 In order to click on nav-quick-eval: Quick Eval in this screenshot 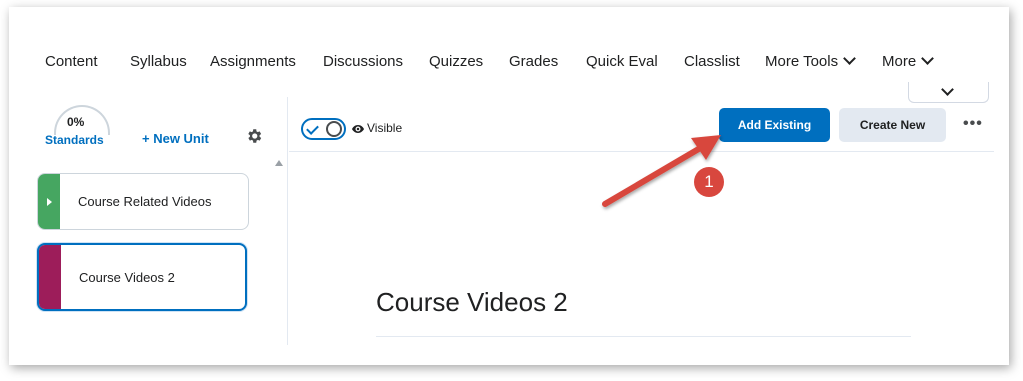, I will do `click(622, 61)`.